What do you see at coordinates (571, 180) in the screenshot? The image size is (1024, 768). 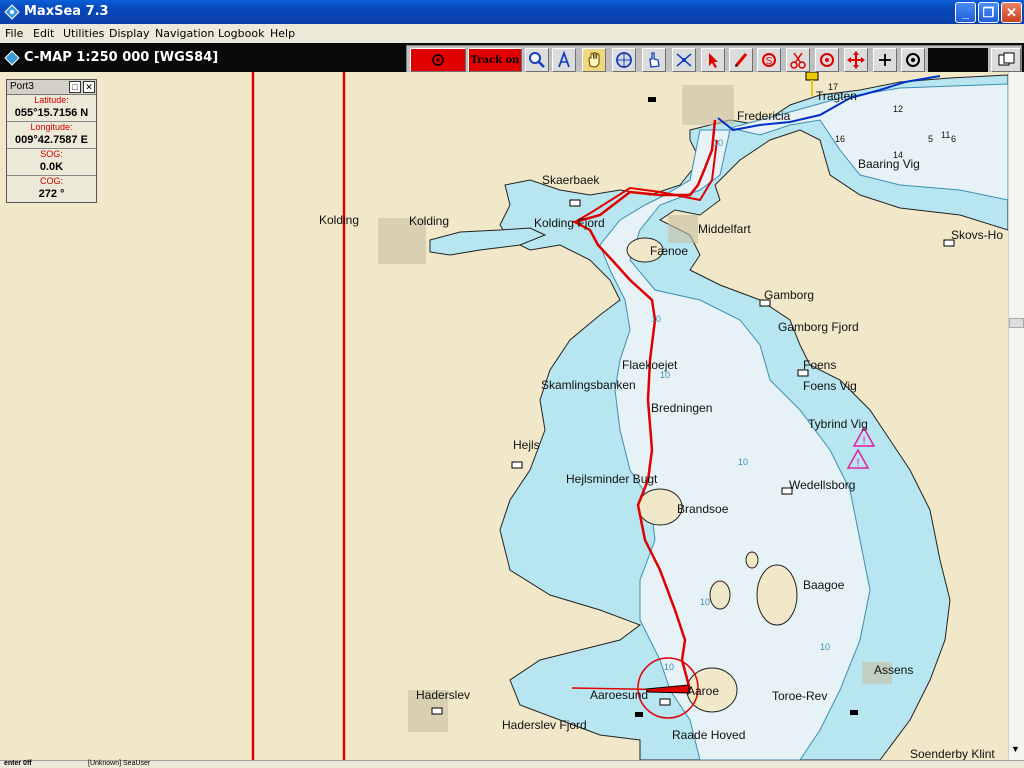 I see `place-label: Skaerbaek` at bounding box center [571, 180].